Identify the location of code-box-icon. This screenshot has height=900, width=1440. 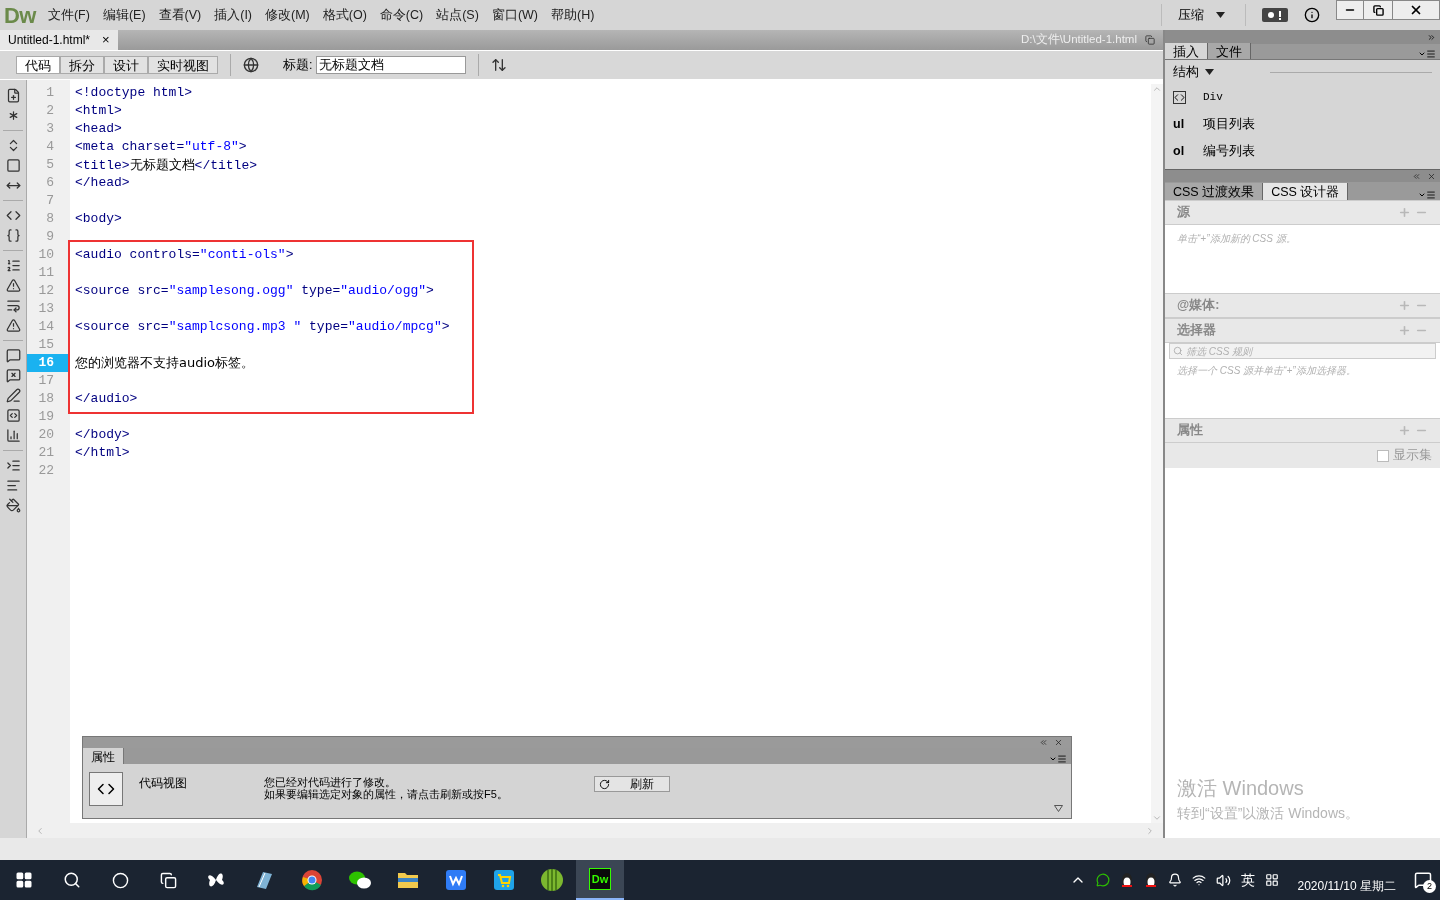
(13, 415).